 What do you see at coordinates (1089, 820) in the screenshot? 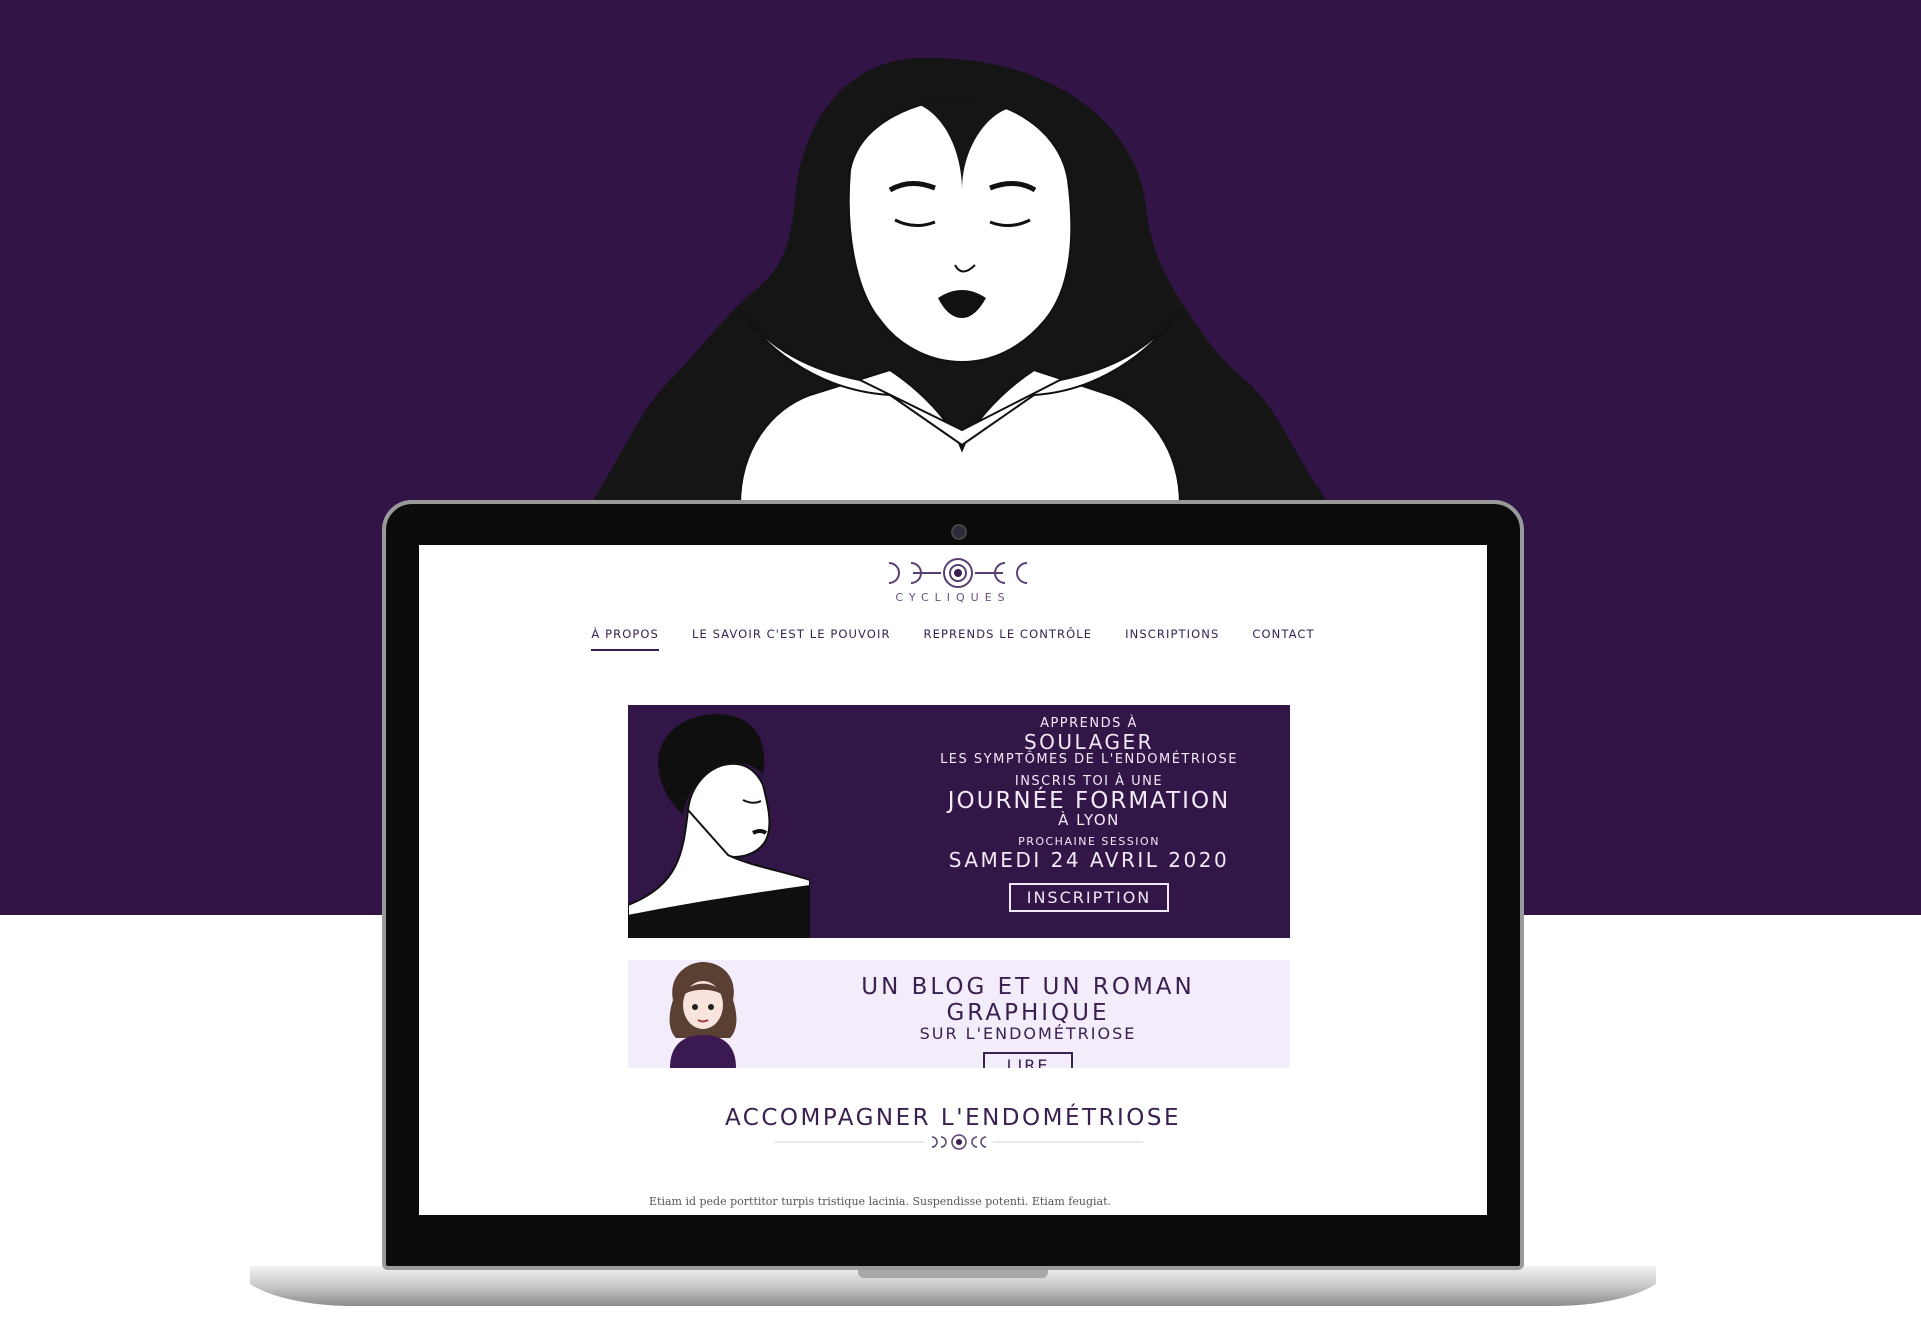
I see `banner-line-lyon: À LYON` at bounding box center [1089, 820].